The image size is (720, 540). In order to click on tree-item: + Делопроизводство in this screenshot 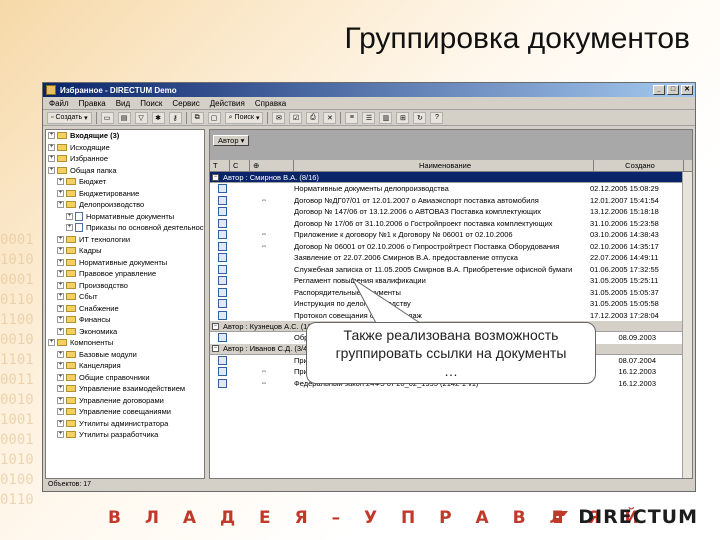, I will do `click(125, 205)`.